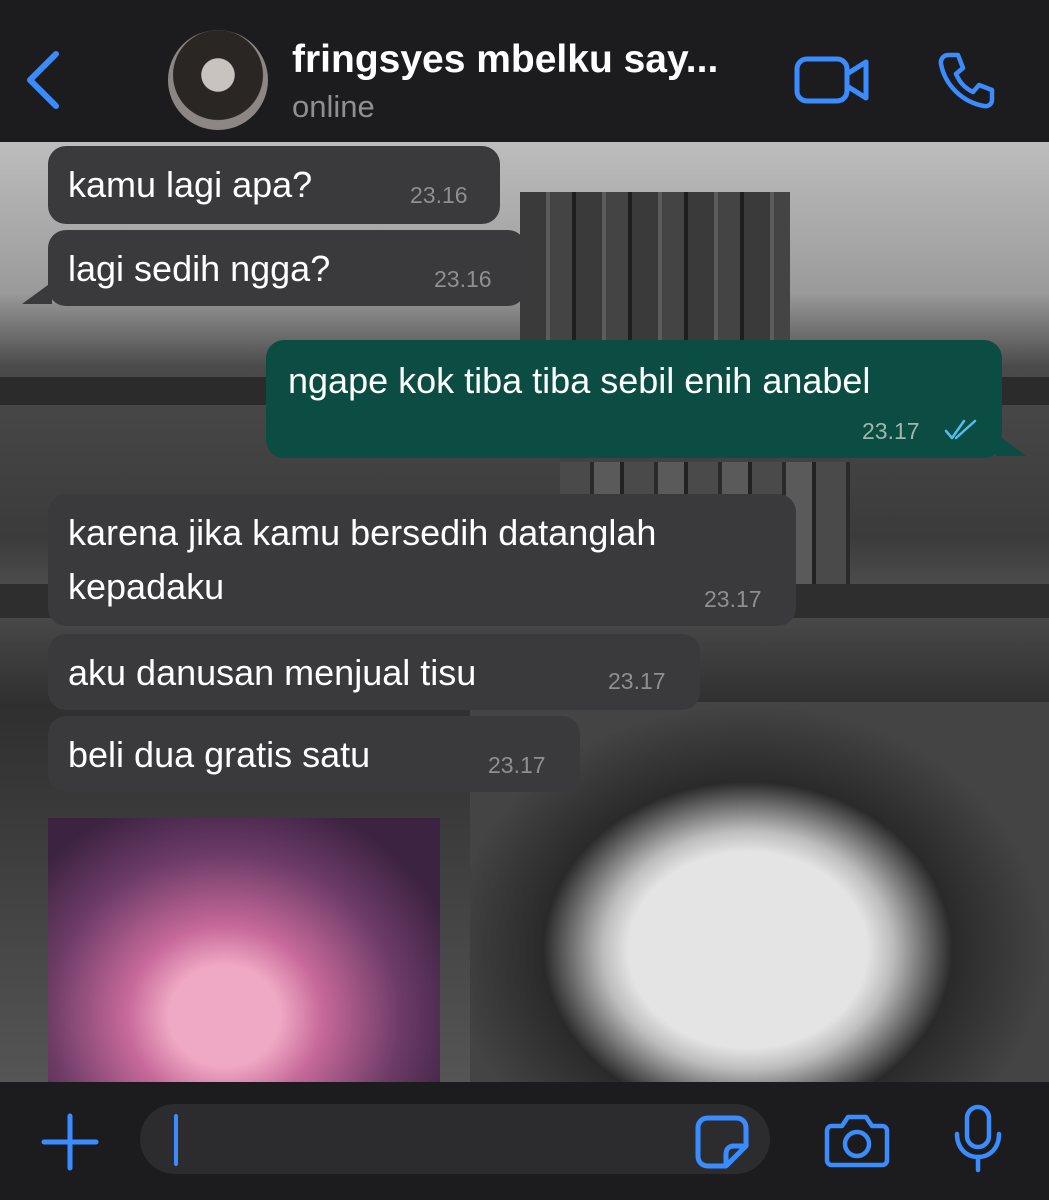 This screenshot has width=1049, height=1200. I want to click on sticker-icon, so click(722, 1142).